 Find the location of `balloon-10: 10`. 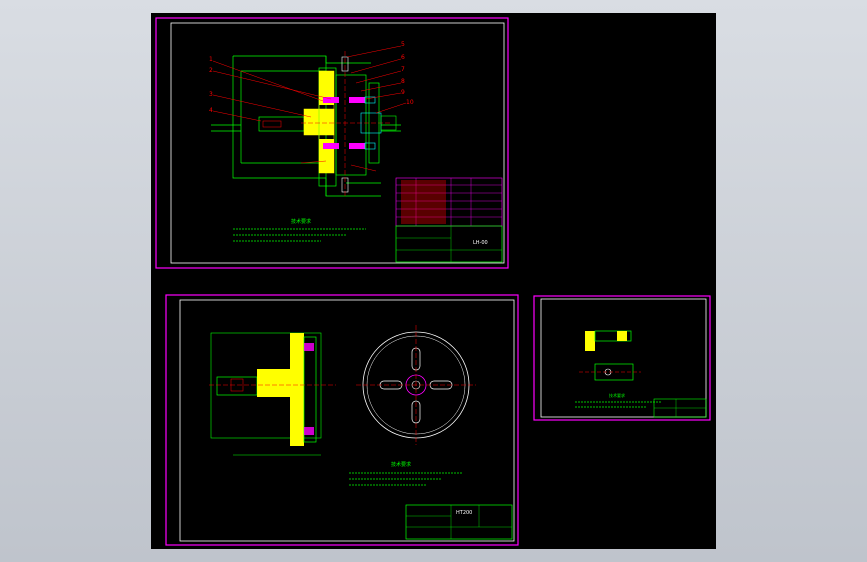

balloon-10: 10 is located at coordinates (410, 102).